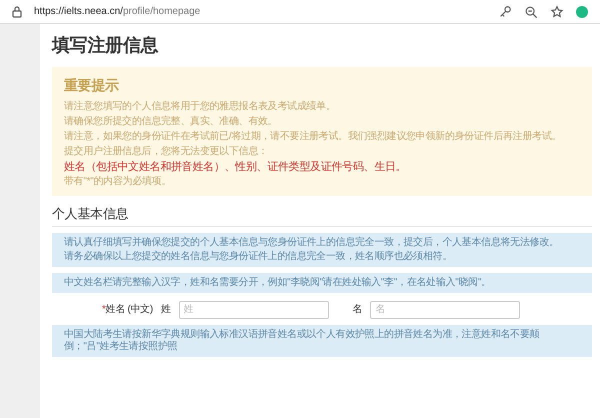 This screenshot has height=418, width=600. Describe the element at coordinates (302, 340) in the screenshot. I see `info-text: 中国大陆考生请按新华字典规则输入标准汉语拼音姓名或以个人有效护照上的拼音姓名为准，注意姓和名不要颠倒；"吕"姓考生请按照护照` at that location.